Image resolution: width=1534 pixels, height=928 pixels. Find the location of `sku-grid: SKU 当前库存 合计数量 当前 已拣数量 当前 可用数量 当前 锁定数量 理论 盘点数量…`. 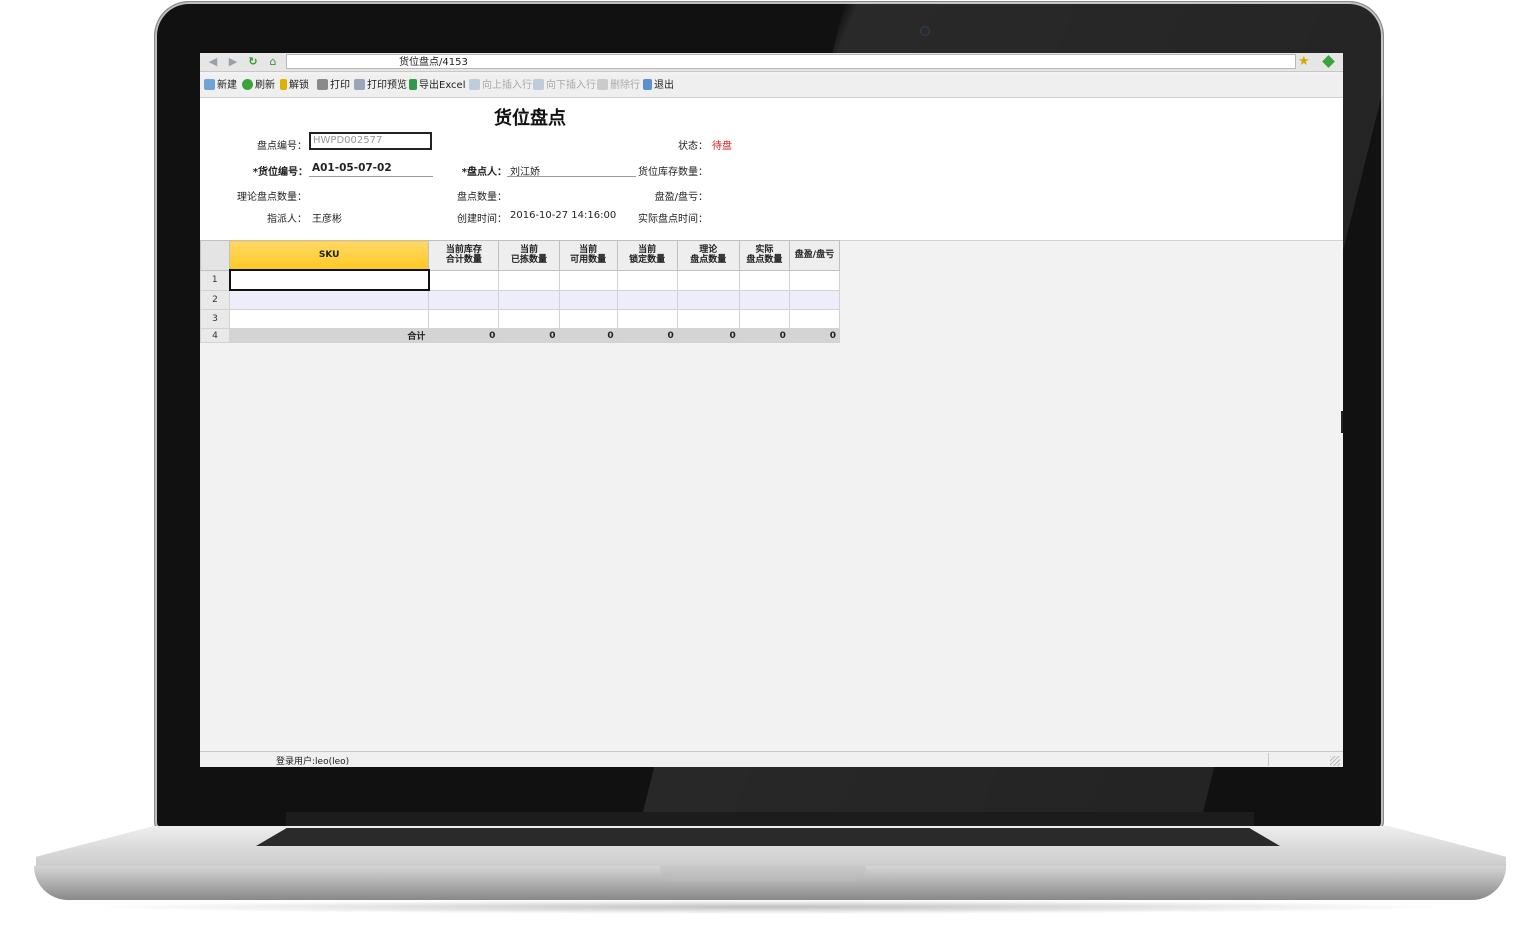

sku-grid: SKU 当前库存 合计数量 当前 已拣数量 当前 可用数量 当前 锁定数量 理论 盘点数量… is located at coordinates (520, 291).